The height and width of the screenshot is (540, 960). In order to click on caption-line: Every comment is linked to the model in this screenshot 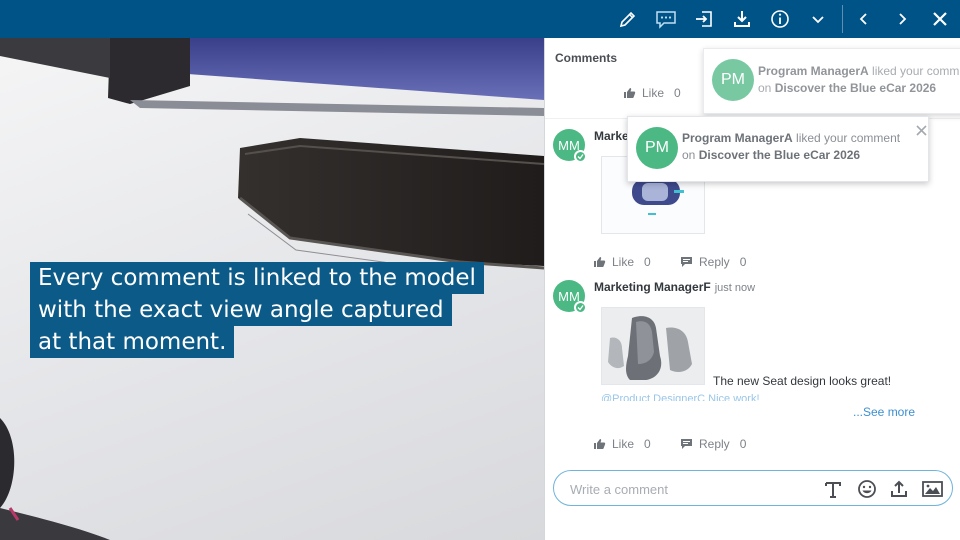, I will do `click(257, 278)`.